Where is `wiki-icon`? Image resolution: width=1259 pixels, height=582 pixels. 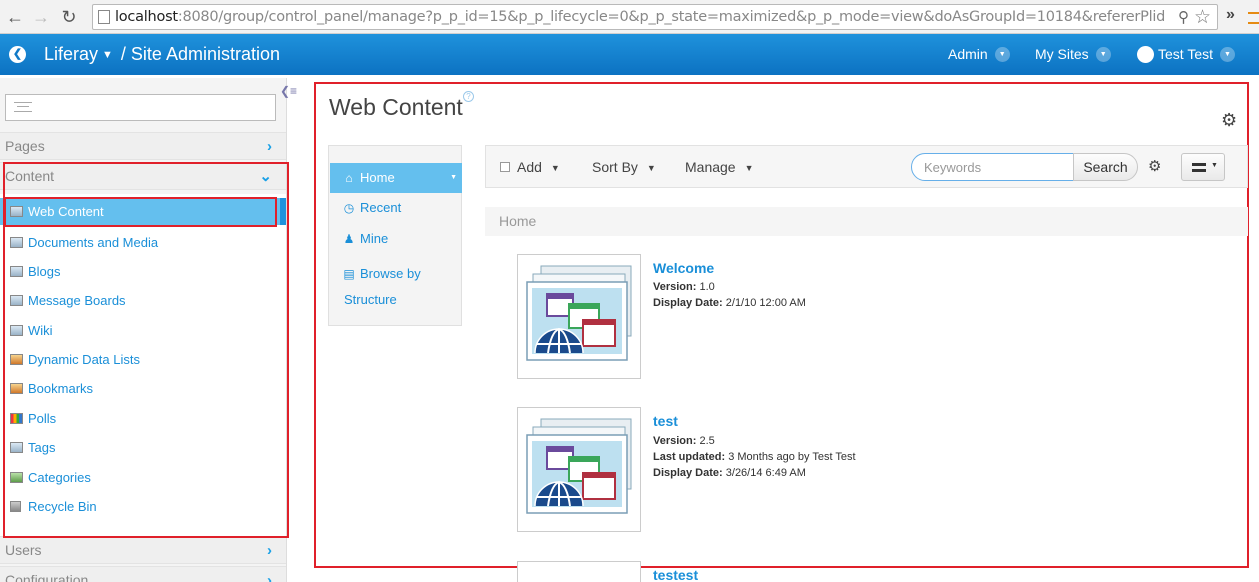 wiki-icon is located at coordinates (16, 330).